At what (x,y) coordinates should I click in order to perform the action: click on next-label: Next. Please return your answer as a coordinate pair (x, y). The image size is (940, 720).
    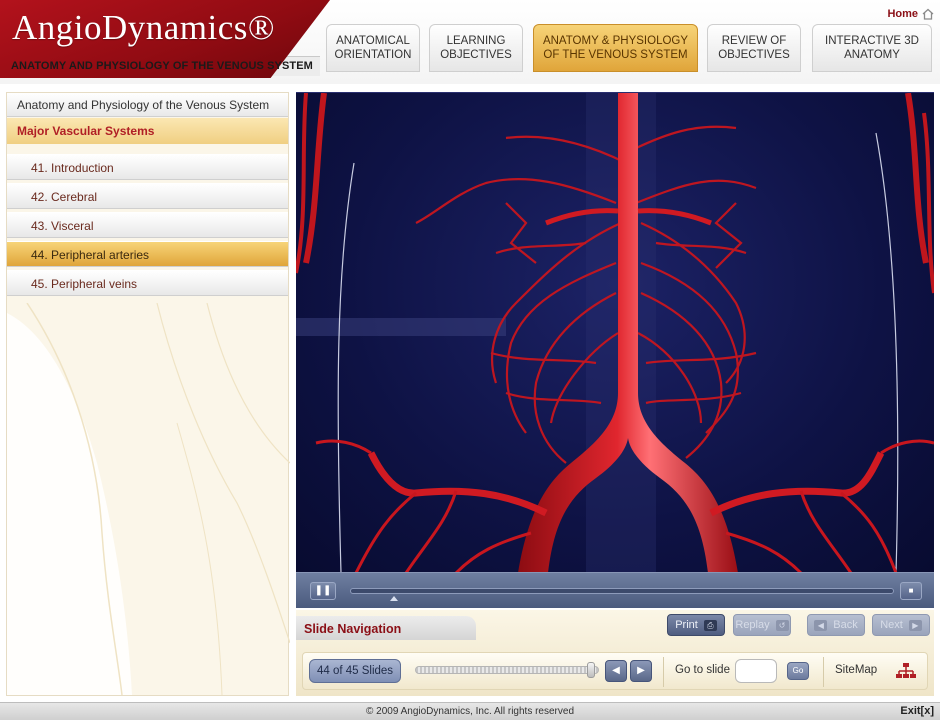
    Looking at the image, I should click on (891, 625).